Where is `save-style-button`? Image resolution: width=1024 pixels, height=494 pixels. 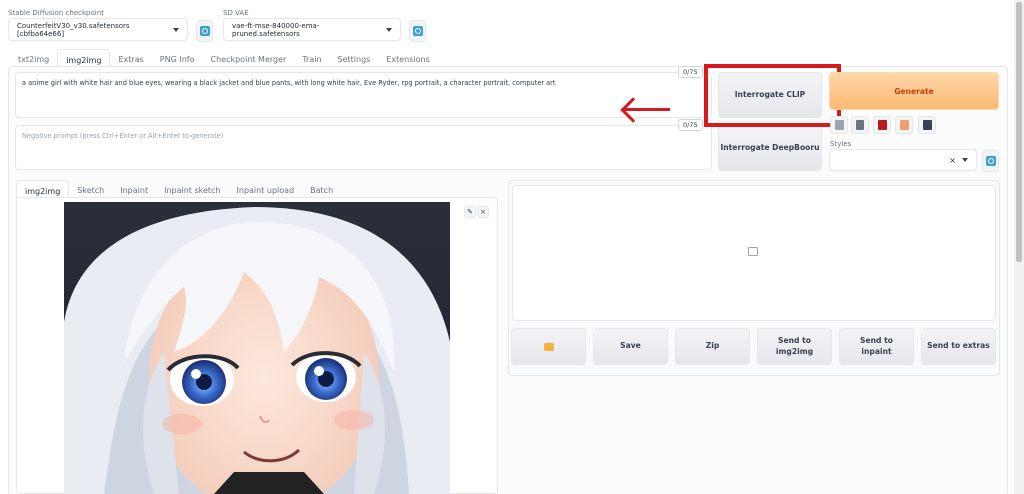
save-style-button is located at coordinates (927, 125).